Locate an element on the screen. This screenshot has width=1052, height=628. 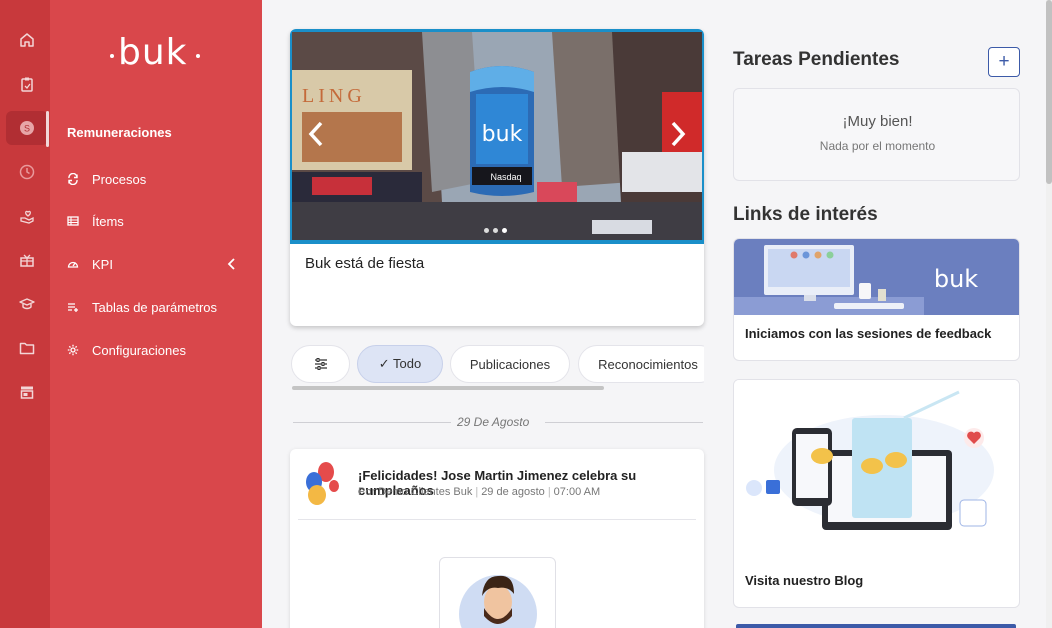
feedback-banner-image: buk is located at coordinates (876, 277).